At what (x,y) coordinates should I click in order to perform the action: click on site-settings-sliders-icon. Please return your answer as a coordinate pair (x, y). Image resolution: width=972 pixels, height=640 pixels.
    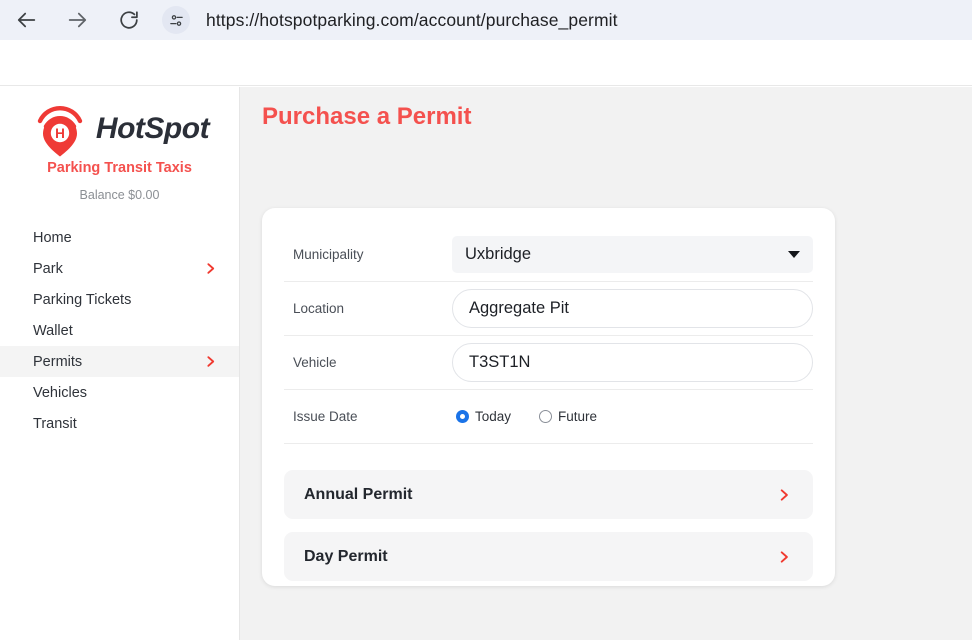
    Looking at the image, I should click on (176, 20).